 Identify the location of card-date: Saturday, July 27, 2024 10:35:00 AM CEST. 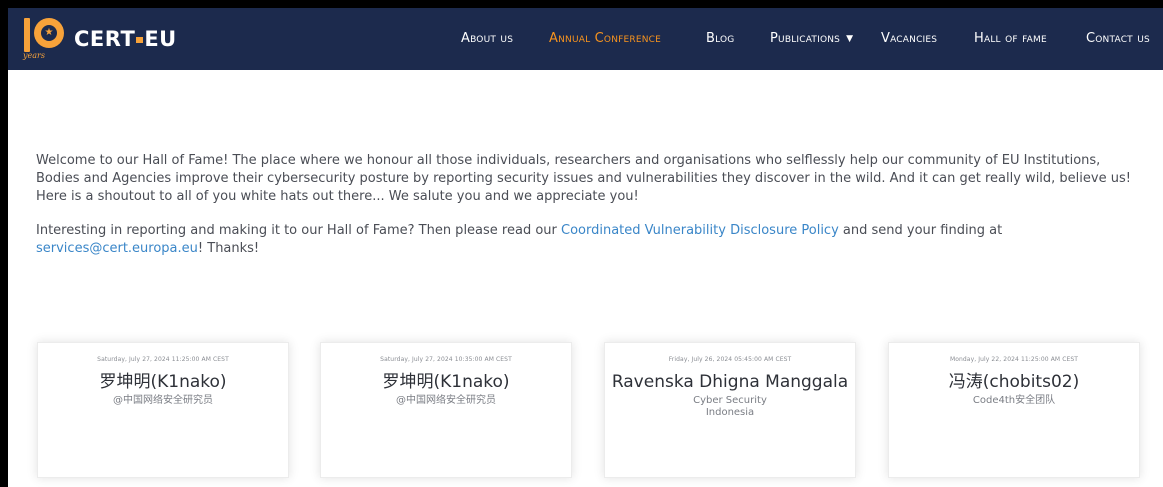
(446, 359).